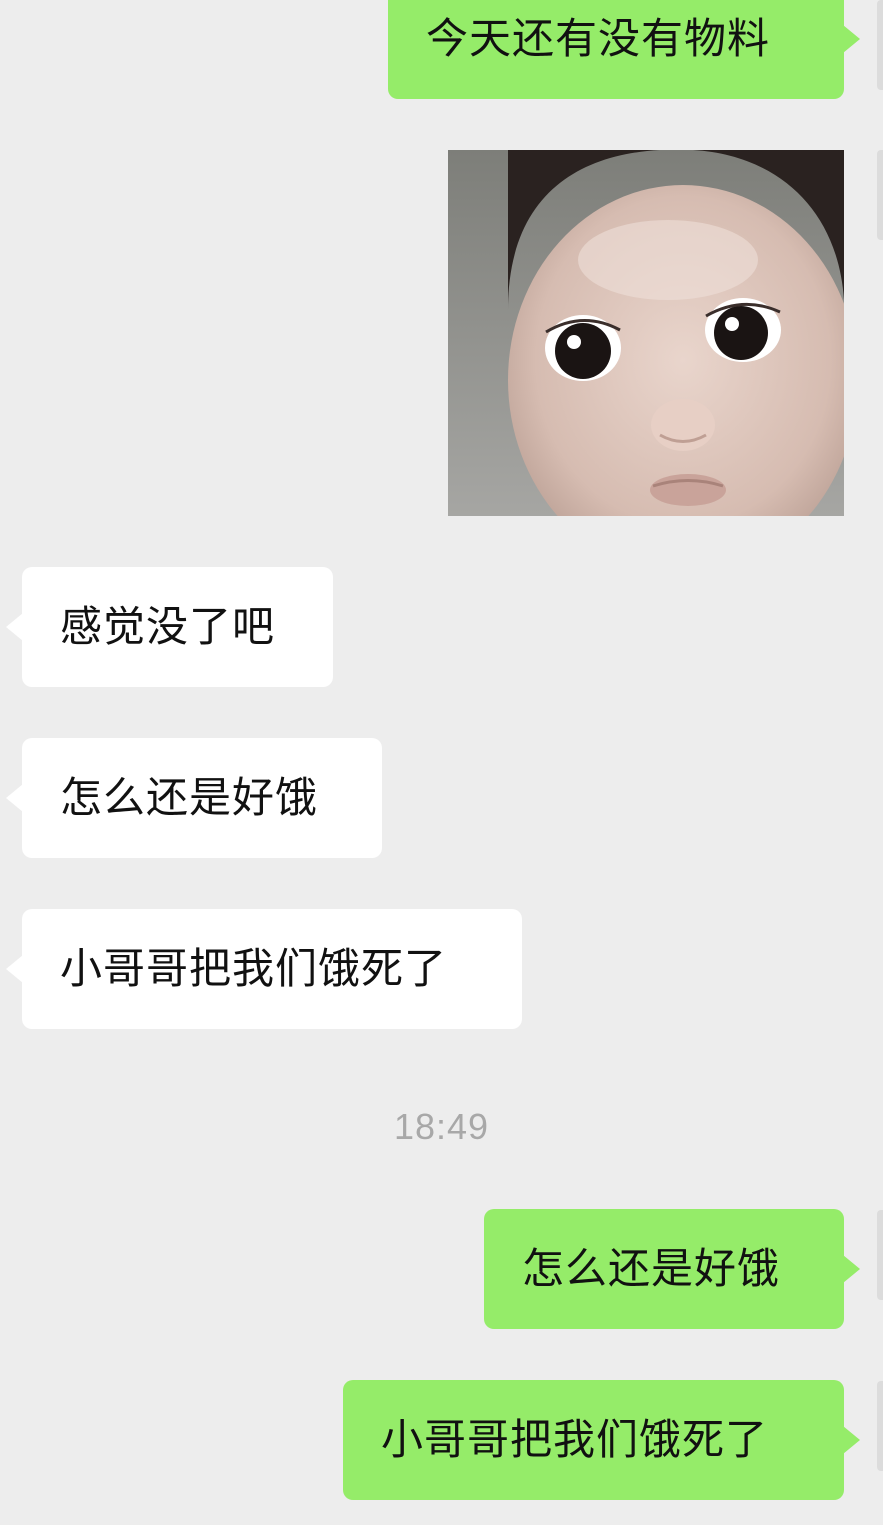  I want to click on baby-face-sticker, so click(646, 333).